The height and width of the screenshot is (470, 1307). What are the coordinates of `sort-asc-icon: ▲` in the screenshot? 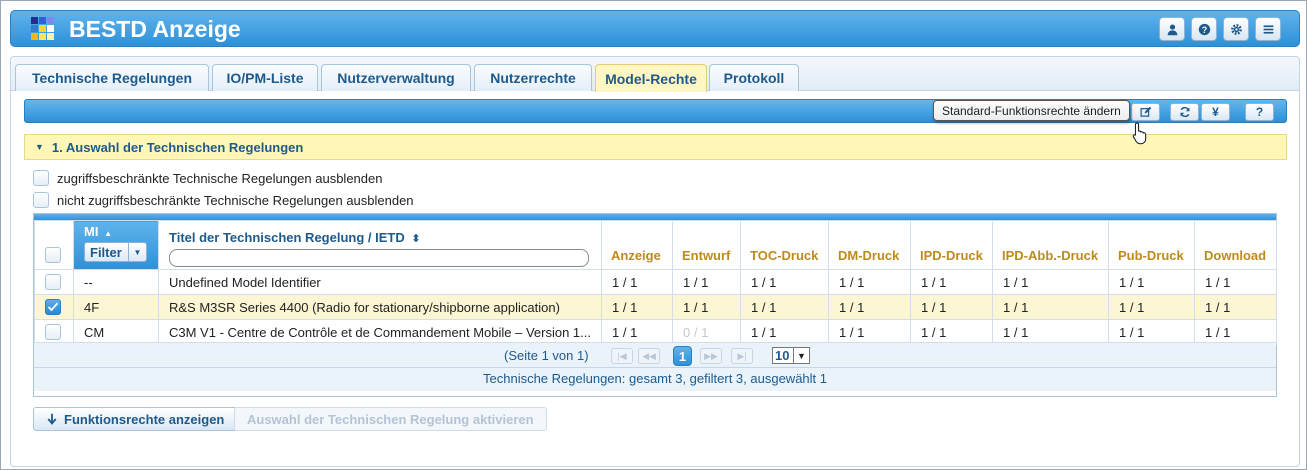 It's located at (108, 233).